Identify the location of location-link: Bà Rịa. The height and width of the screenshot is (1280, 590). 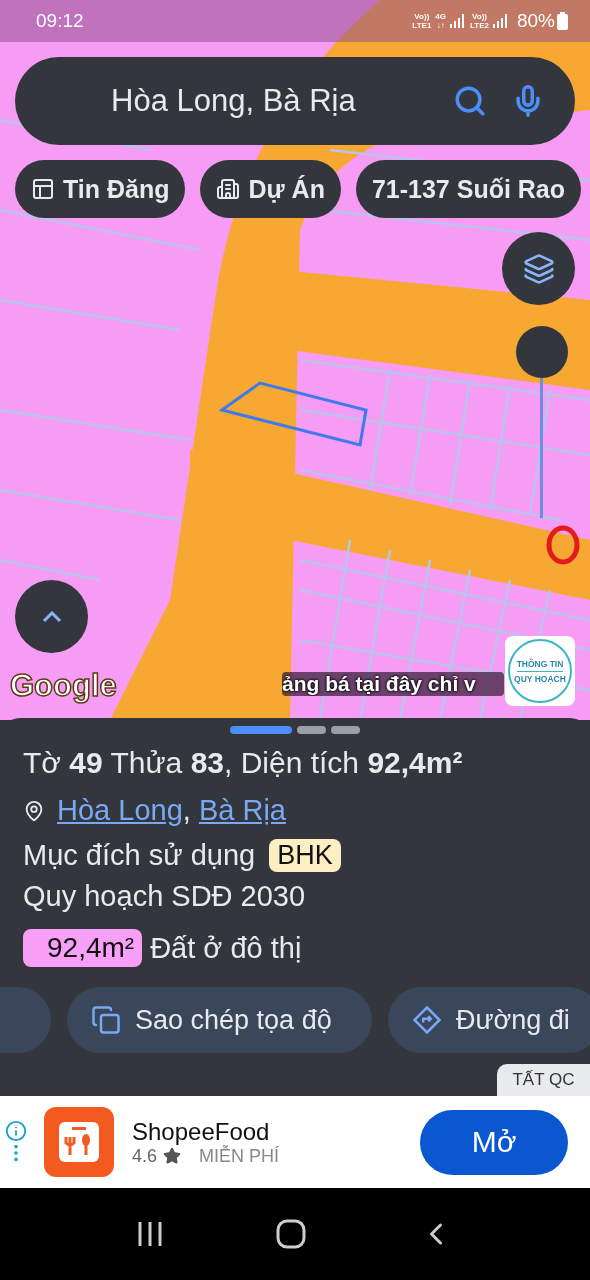
(242, 810).